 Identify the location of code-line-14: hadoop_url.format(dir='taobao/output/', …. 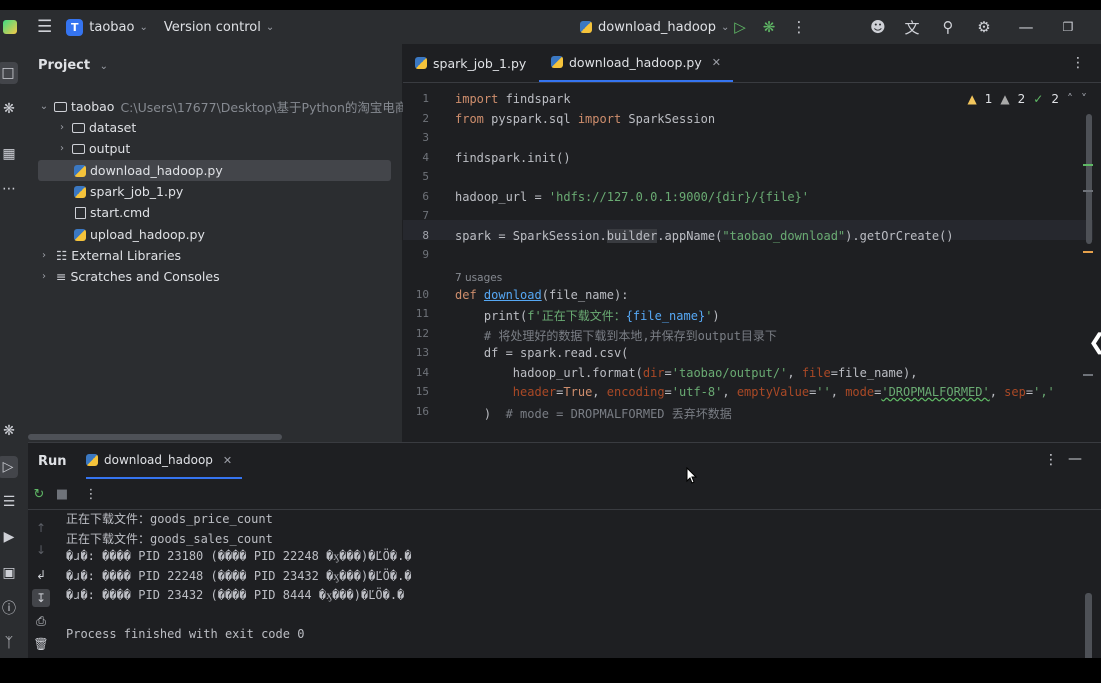
(686, 375).